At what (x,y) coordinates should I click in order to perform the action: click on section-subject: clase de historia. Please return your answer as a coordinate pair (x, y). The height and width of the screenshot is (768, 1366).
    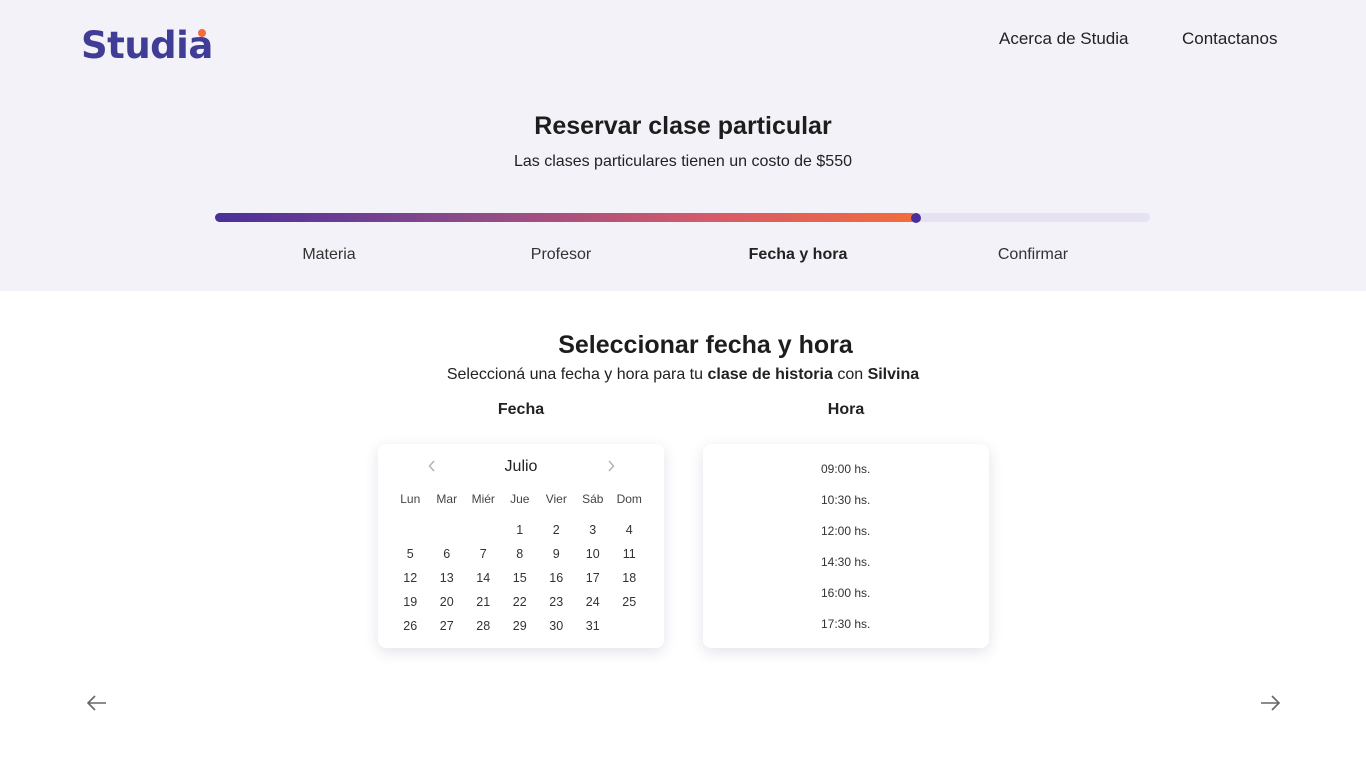
    Looking at the image, I should click on (770, 374).